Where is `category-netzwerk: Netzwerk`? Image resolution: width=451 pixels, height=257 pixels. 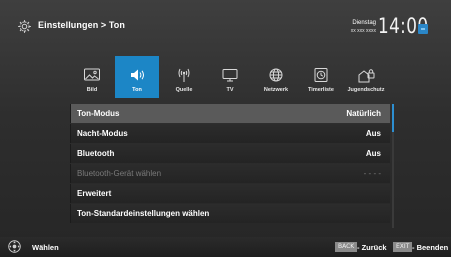 category-netzwerk: Netzwerk is located at coordinates (276, 77).